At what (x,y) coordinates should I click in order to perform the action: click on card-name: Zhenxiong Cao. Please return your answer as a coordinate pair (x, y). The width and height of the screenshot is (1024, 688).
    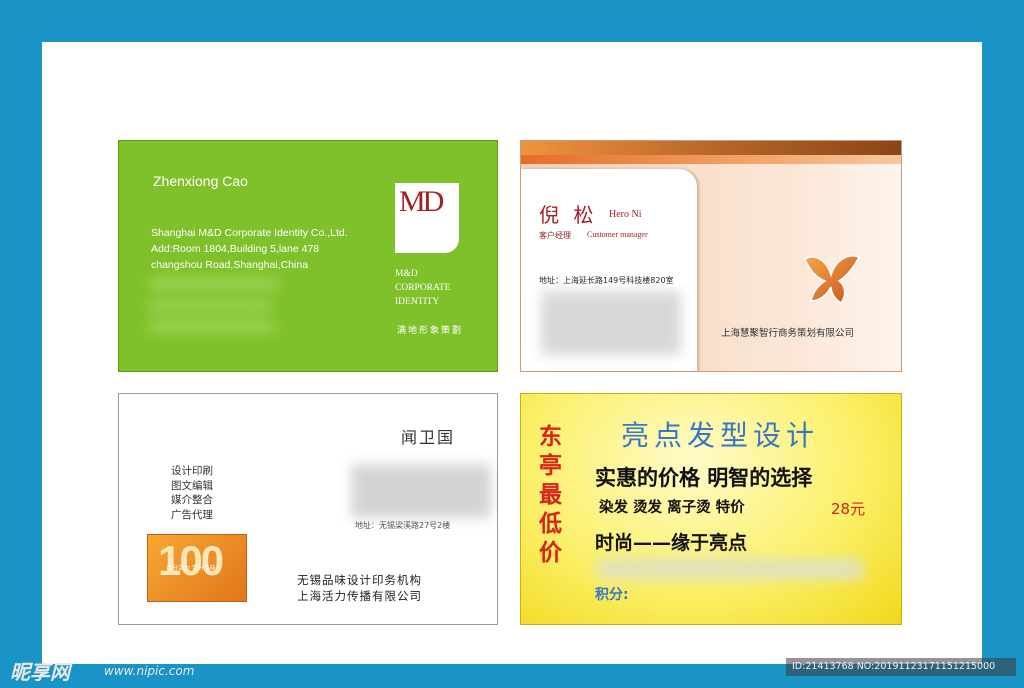
    Looking at the image, I should click on (200, 181).